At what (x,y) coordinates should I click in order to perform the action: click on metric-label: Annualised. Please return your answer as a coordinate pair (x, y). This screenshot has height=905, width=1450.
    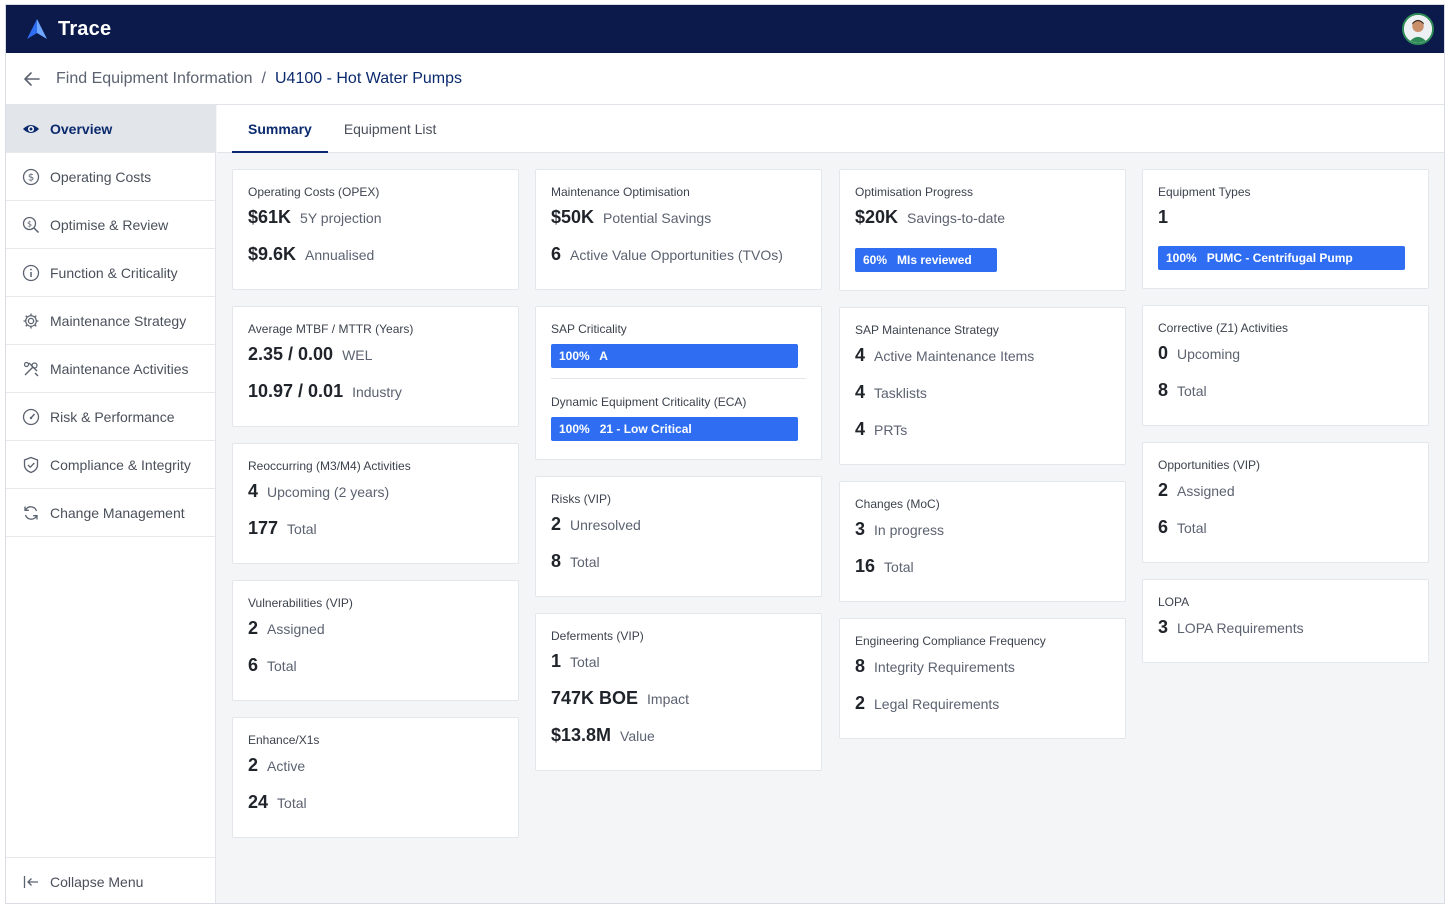
    Looking at the image, I should click on (340, 255).